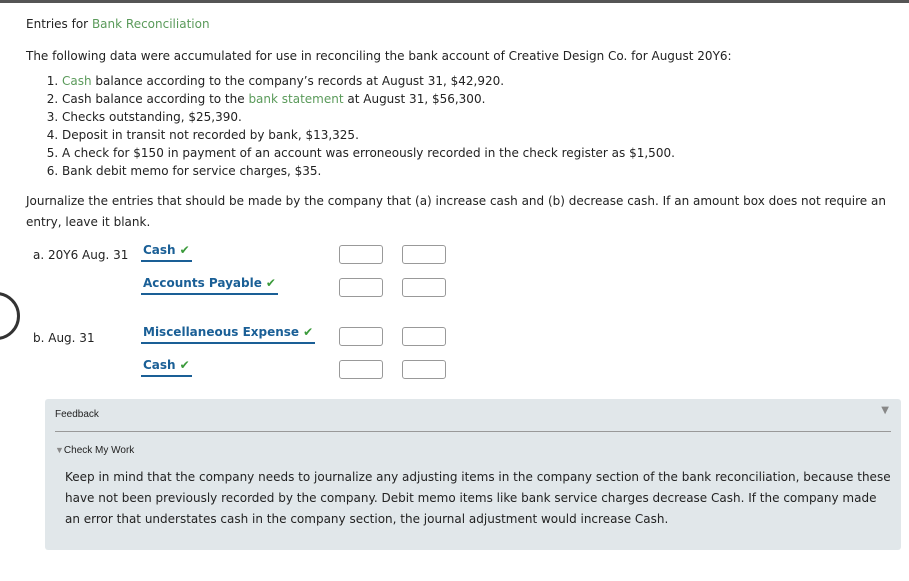 This screenshot has height=581, width=909. I want to click on account-name: Accounts Payable, so click(202, 283).